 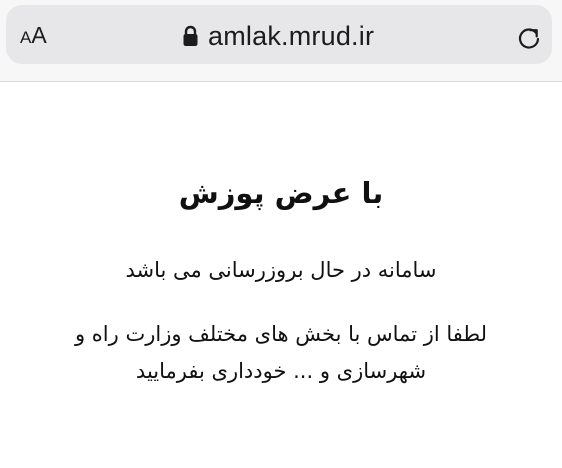 What do you see at coordinates (39, 35) in the screenshot?
I see `text-size-large-label: A` at bounding box center [39, 35].